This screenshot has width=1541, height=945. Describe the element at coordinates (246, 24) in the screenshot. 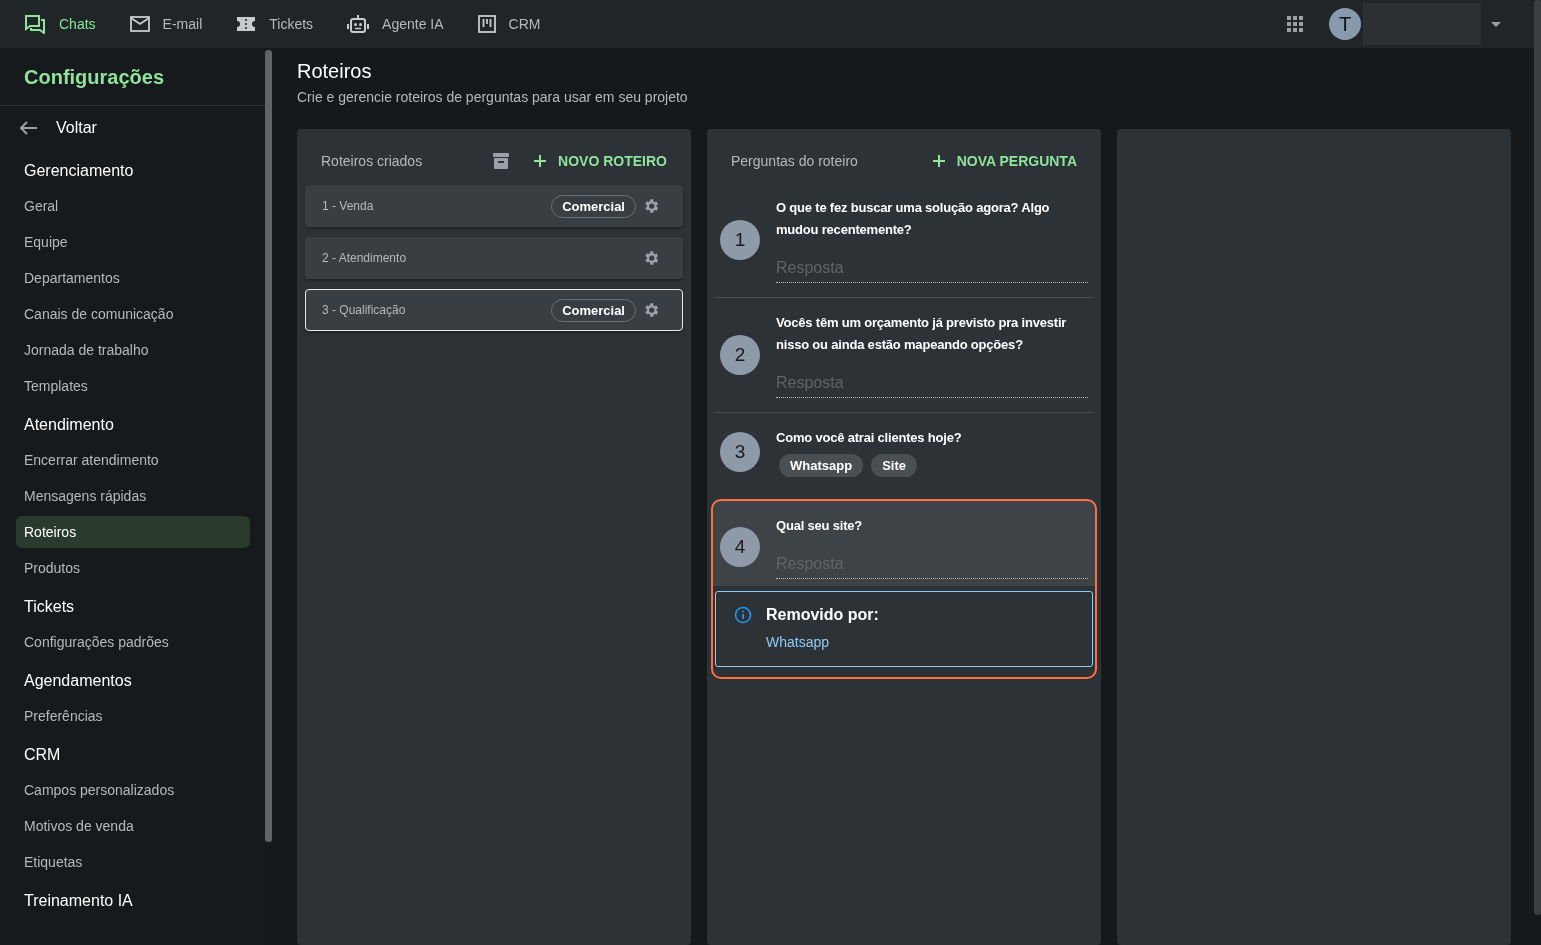

I see `ticket-icon` at that location.